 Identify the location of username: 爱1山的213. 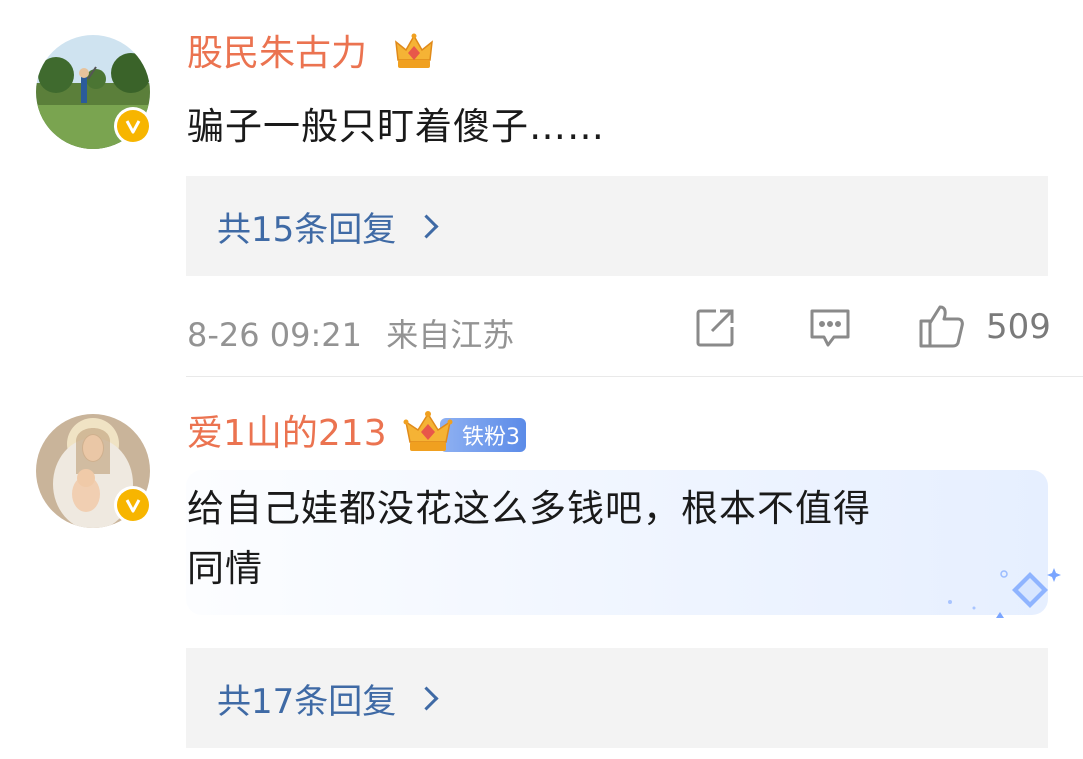
(287, 434).